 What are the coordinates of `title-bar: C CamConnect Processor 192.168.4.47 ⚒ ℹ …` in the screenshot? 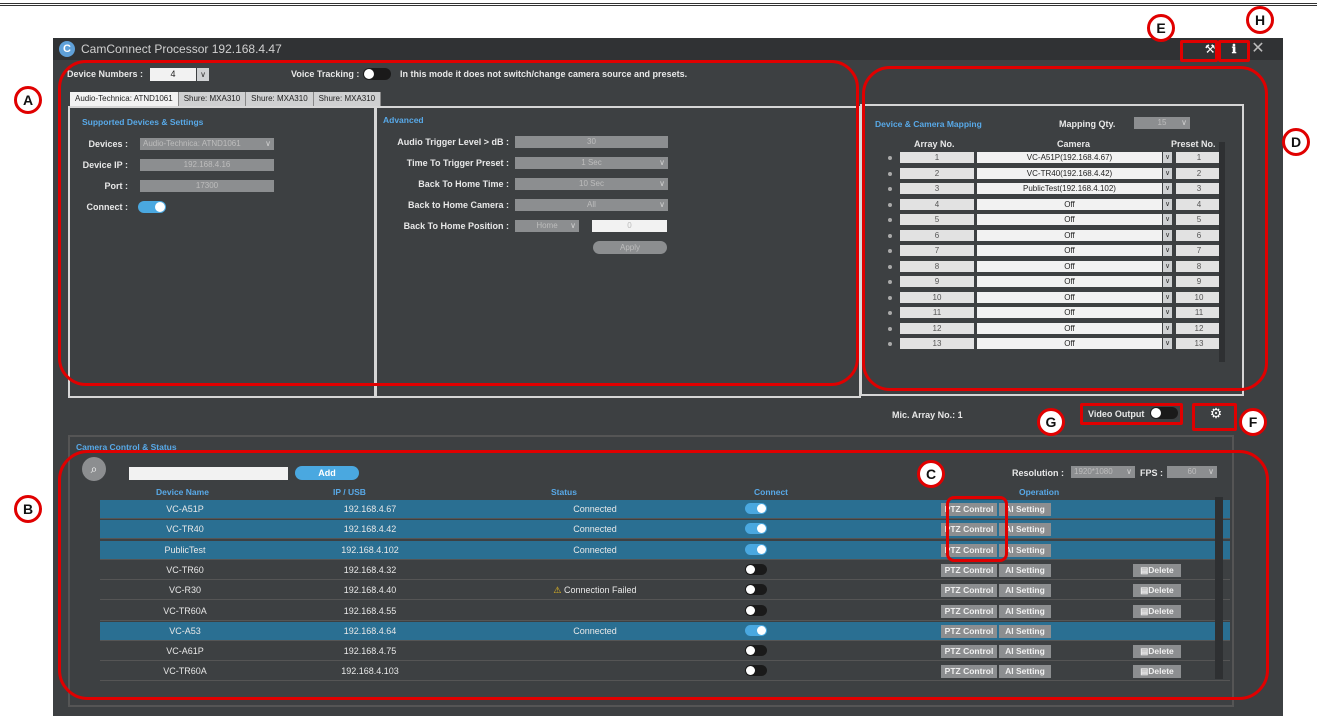 It's located at (668, 49).